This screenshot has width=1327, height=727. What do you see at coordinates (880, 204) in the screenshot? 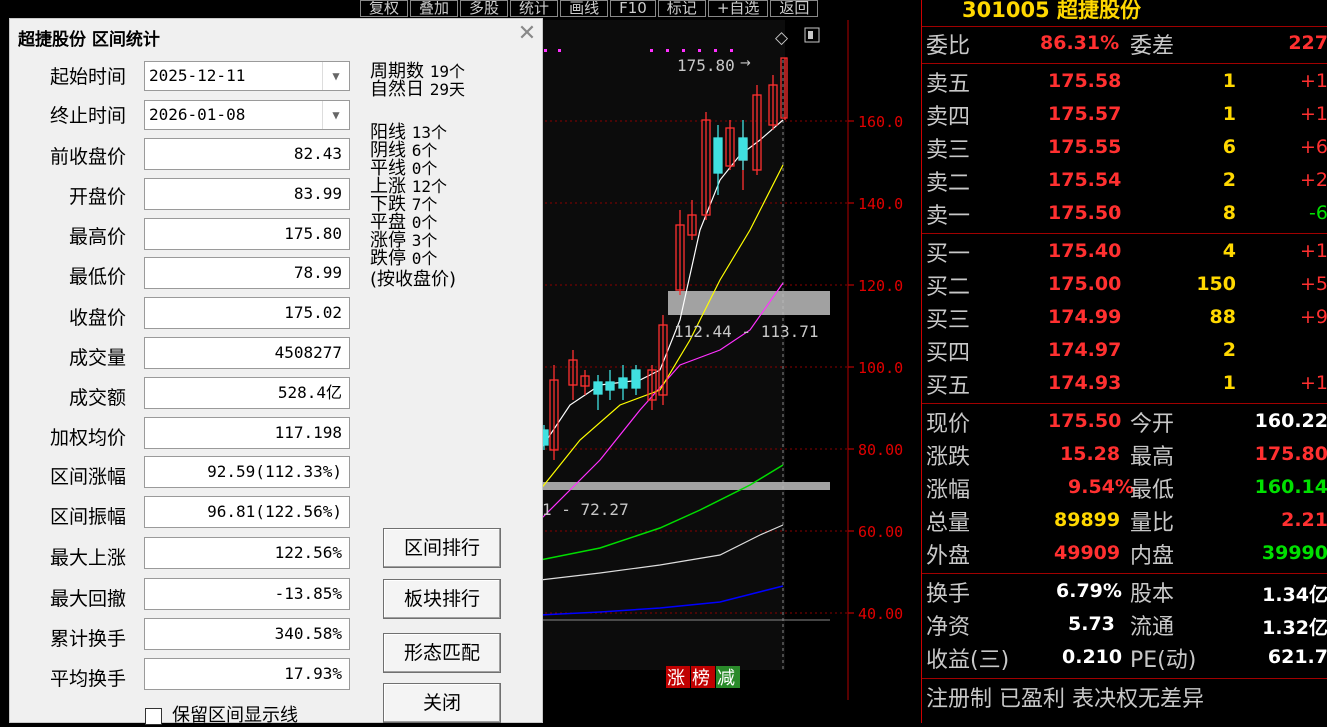
I see `price-tick: 140.0` at bounding box center [880, 204].